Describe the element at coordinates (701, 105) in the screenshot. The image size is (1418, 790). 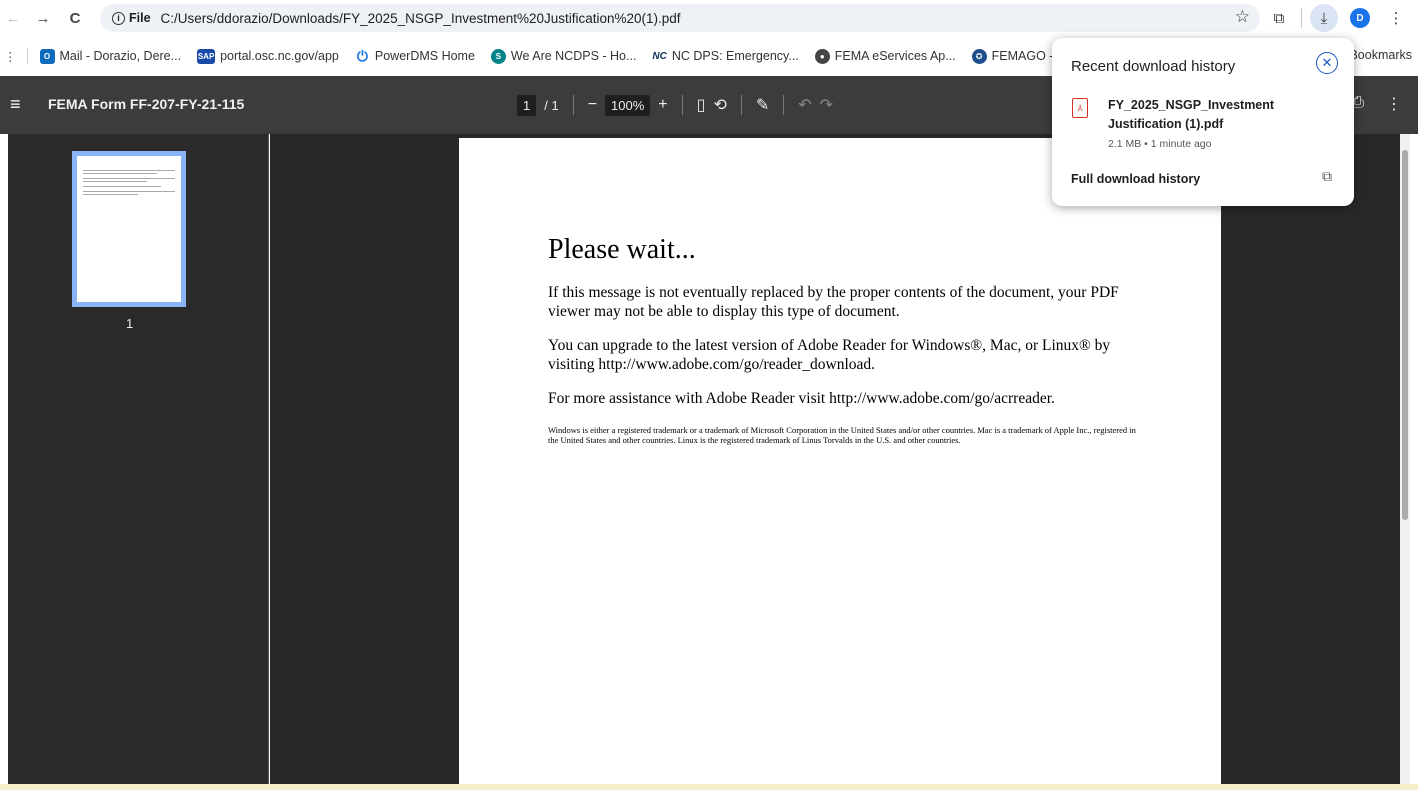
I see `fit-page-icon: ▯` at that location.